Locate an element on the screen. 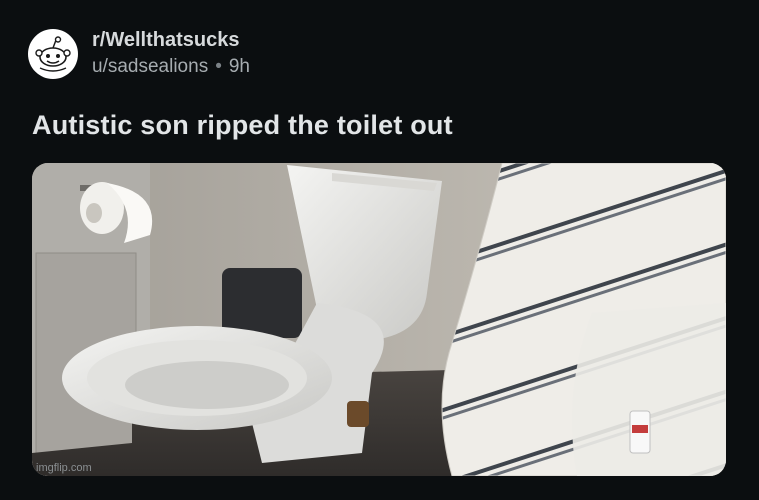 This screenshot has height=500, width=759. byline: u/sadsealions • 9h is located at coordinates (171, 67).